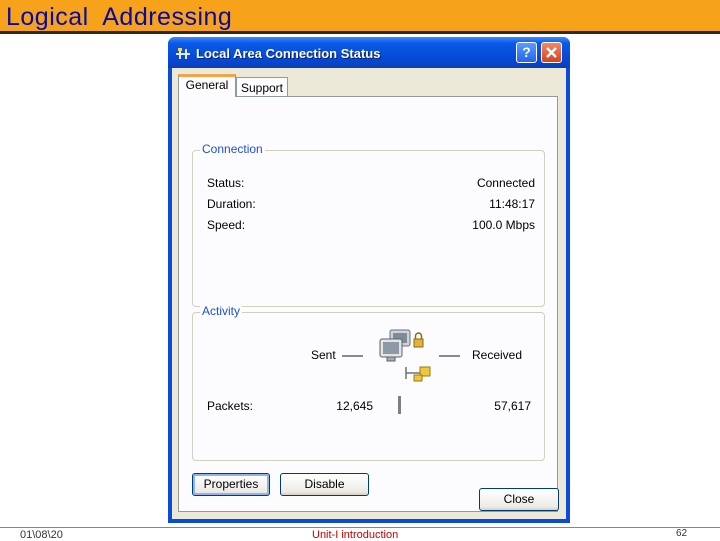 This screenshot has width=720, height=541. What do you see at coordinates (503, 225) in the screenshot?
I see `speed-value: 100.0 Mbps` at bounding box center [503, 225].